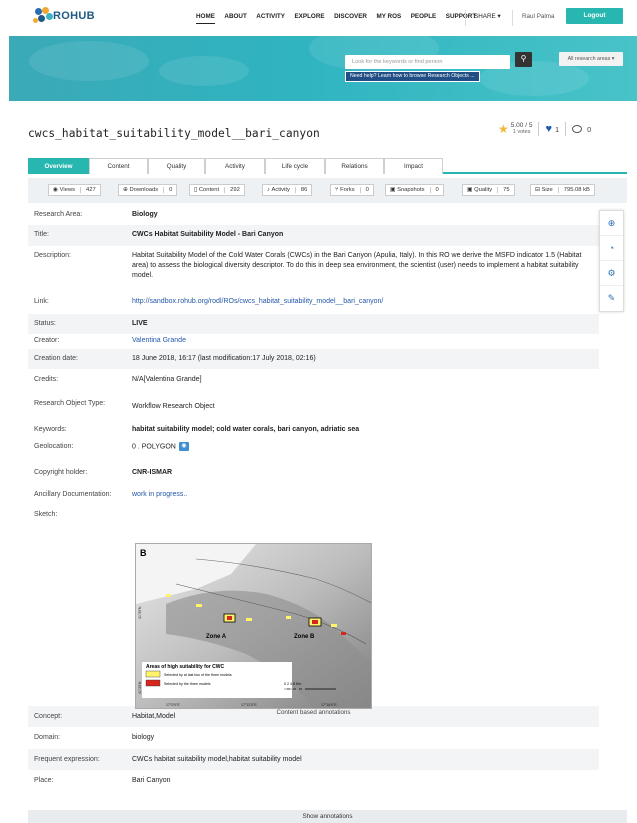  I want to click on user-name: Raul Palma, so click(538, 16).